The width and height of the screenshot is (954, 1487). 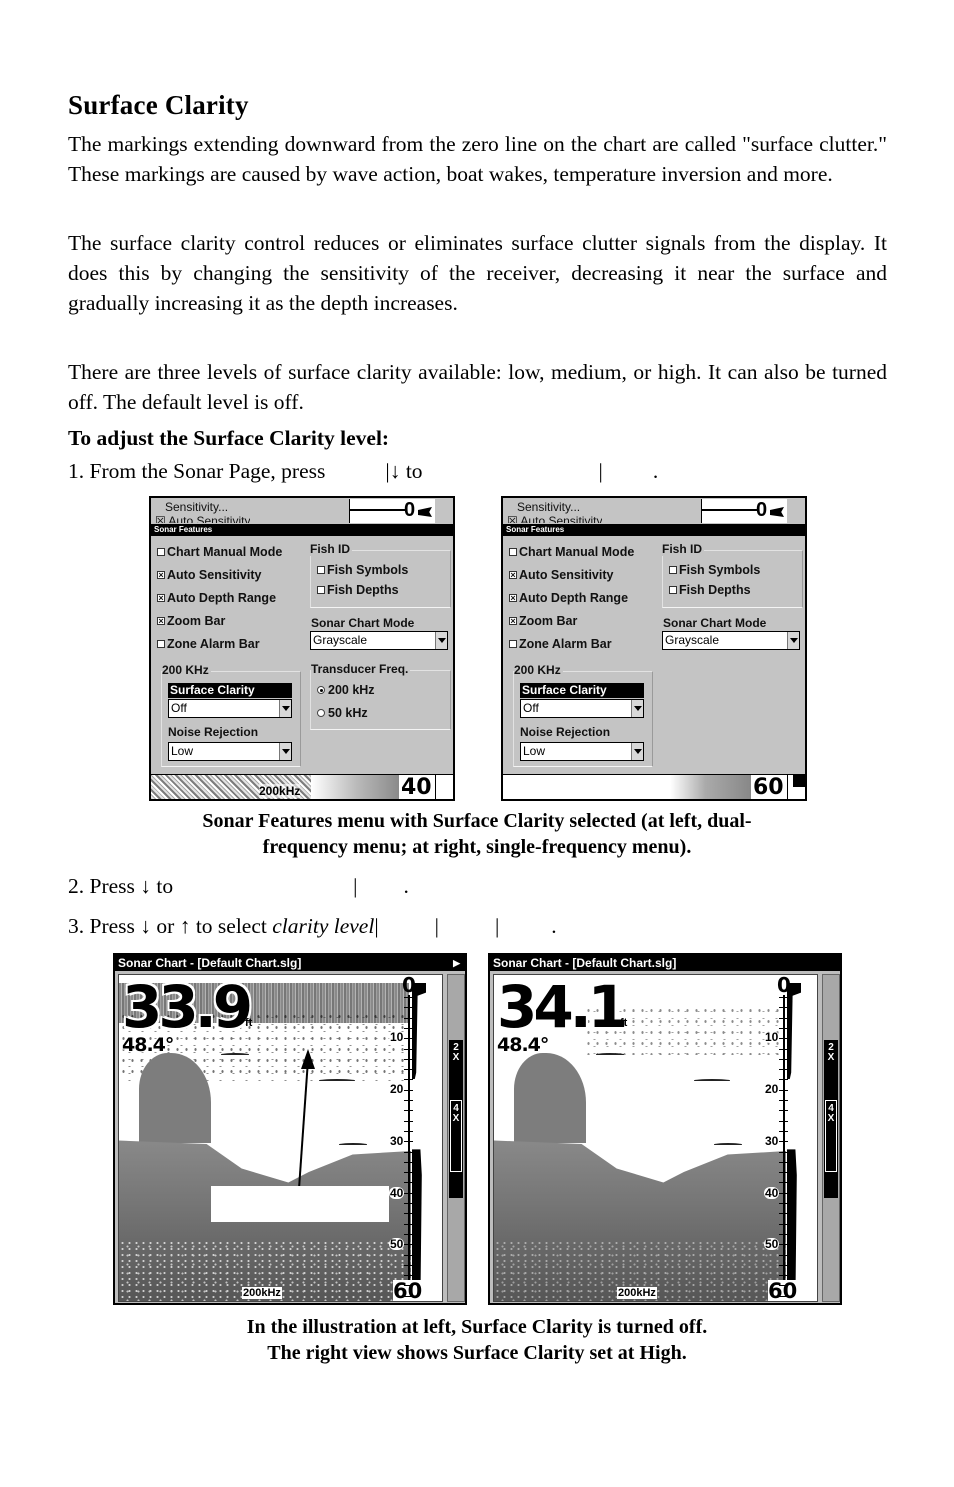 I want to click on transducer-freq-label: Transducer Freq., so click(x=361, y=669).